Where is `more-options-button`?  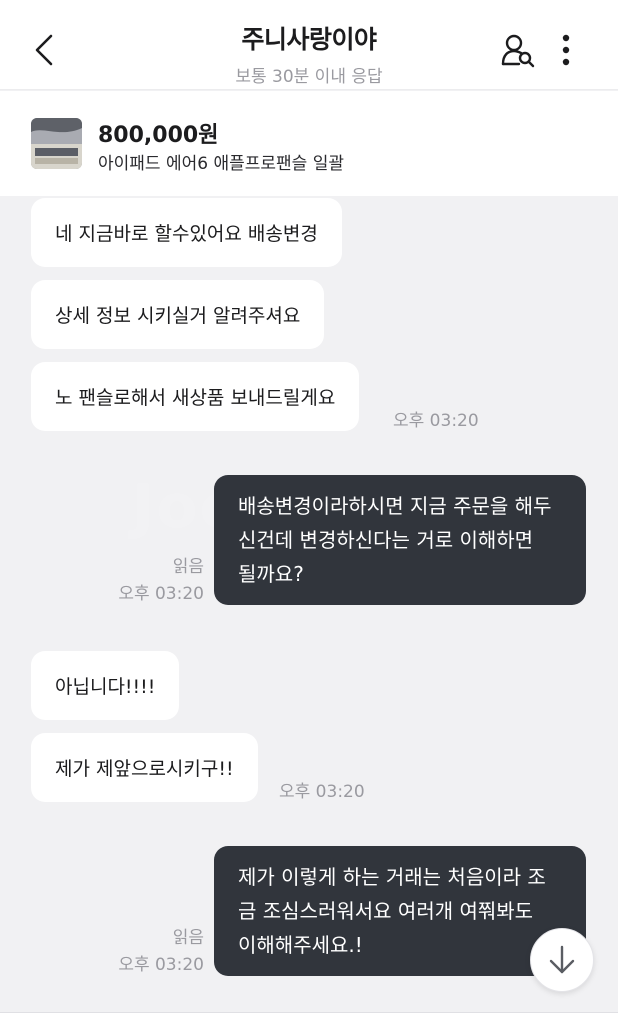
more-options-button is located at coordinates (566, 50).